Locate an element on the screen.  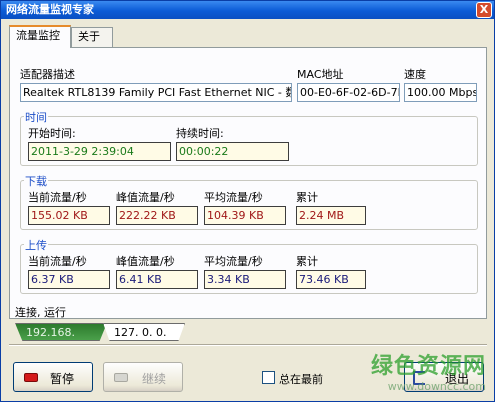
mac-label: MAC地址 is located at coordinates (320, 74).